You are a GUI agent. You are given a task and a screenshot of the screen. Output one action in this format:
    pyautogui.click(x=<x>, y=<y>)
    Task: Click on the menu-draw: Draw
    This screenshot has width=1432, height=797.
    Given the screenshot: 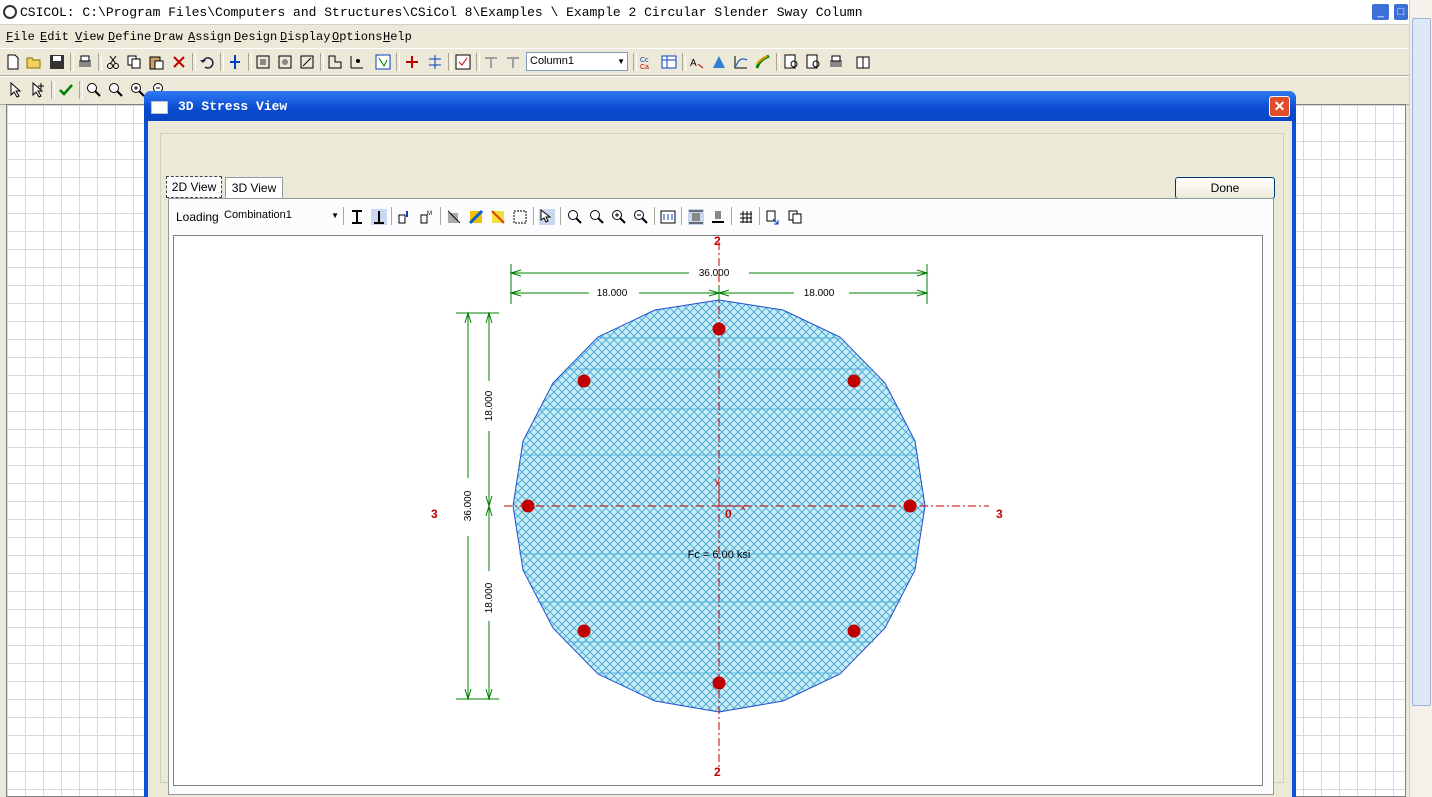 What is the action you would take?
    pyautogui.click(x=168, y=37)
    